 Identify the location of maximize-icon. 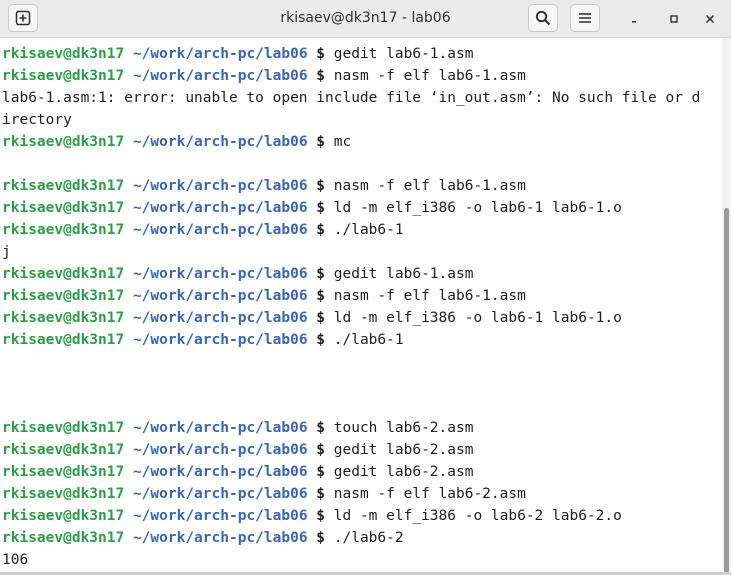
(674, 19).